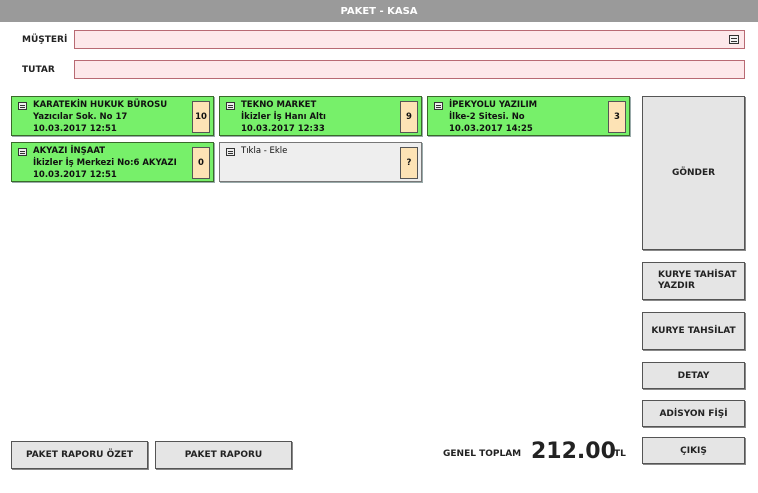 Image resolution: width=758 pixels, height=493 pixels. Describe the element at coordinates (100, 105) in the screenshot. I see `card-customer-name: KARATEKİN HUKUK BÜROSU` at that location.